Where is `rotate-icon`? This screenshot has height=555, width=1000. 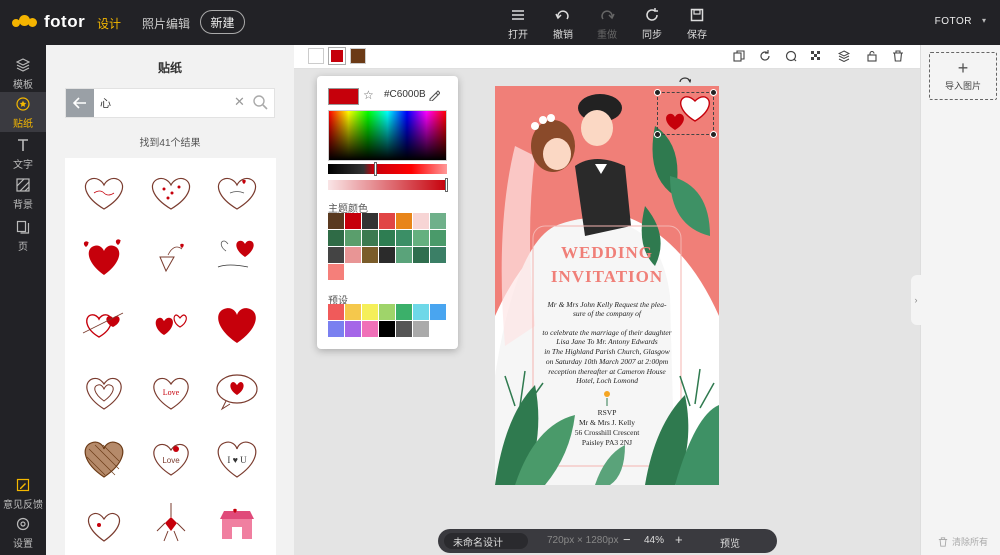
rotate-icon is located at coordinates (765, 56).